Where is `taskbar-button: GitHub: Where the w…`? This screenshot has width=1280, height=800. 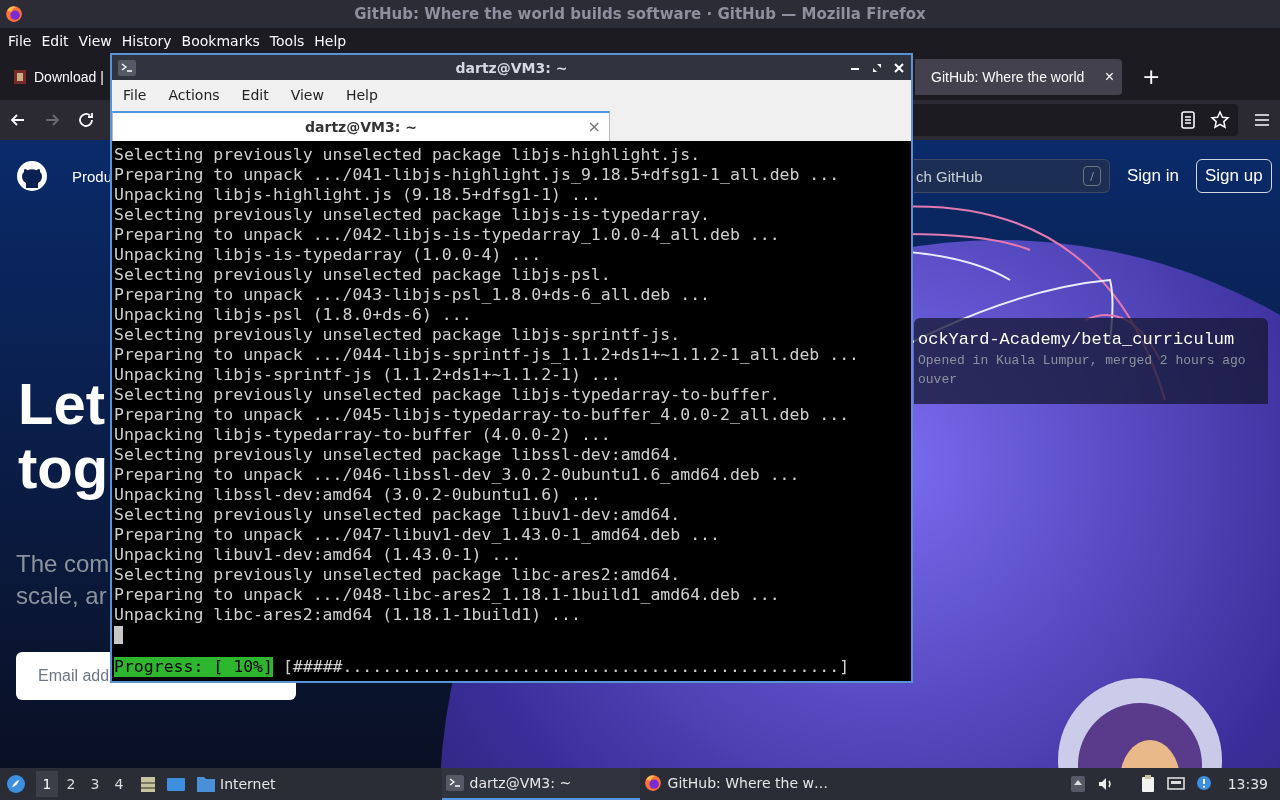 taskbar-button: GitHub: Where the w… is located at coordinates (738, 784).